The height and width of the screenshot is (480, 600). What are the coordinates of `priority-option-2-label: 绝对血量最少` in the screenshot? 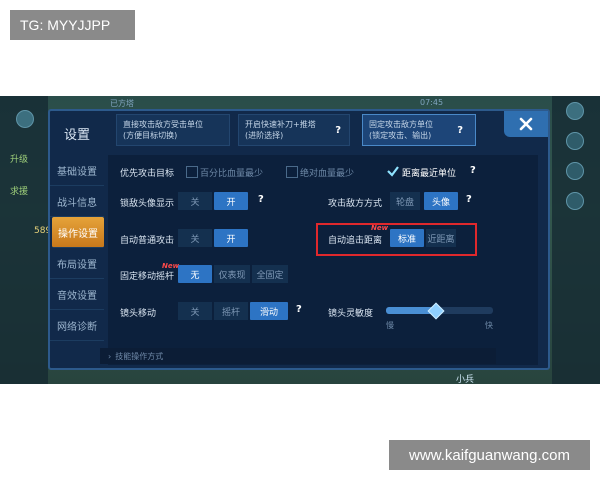 It's located at (327, 172).